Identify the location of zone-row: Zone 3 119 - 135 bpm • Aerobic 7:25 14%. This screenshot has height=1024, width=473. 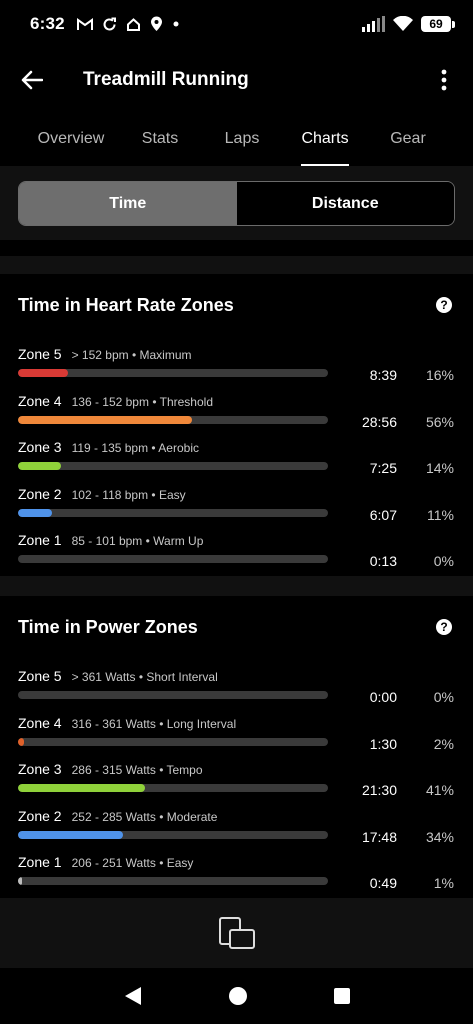
(236, 462).